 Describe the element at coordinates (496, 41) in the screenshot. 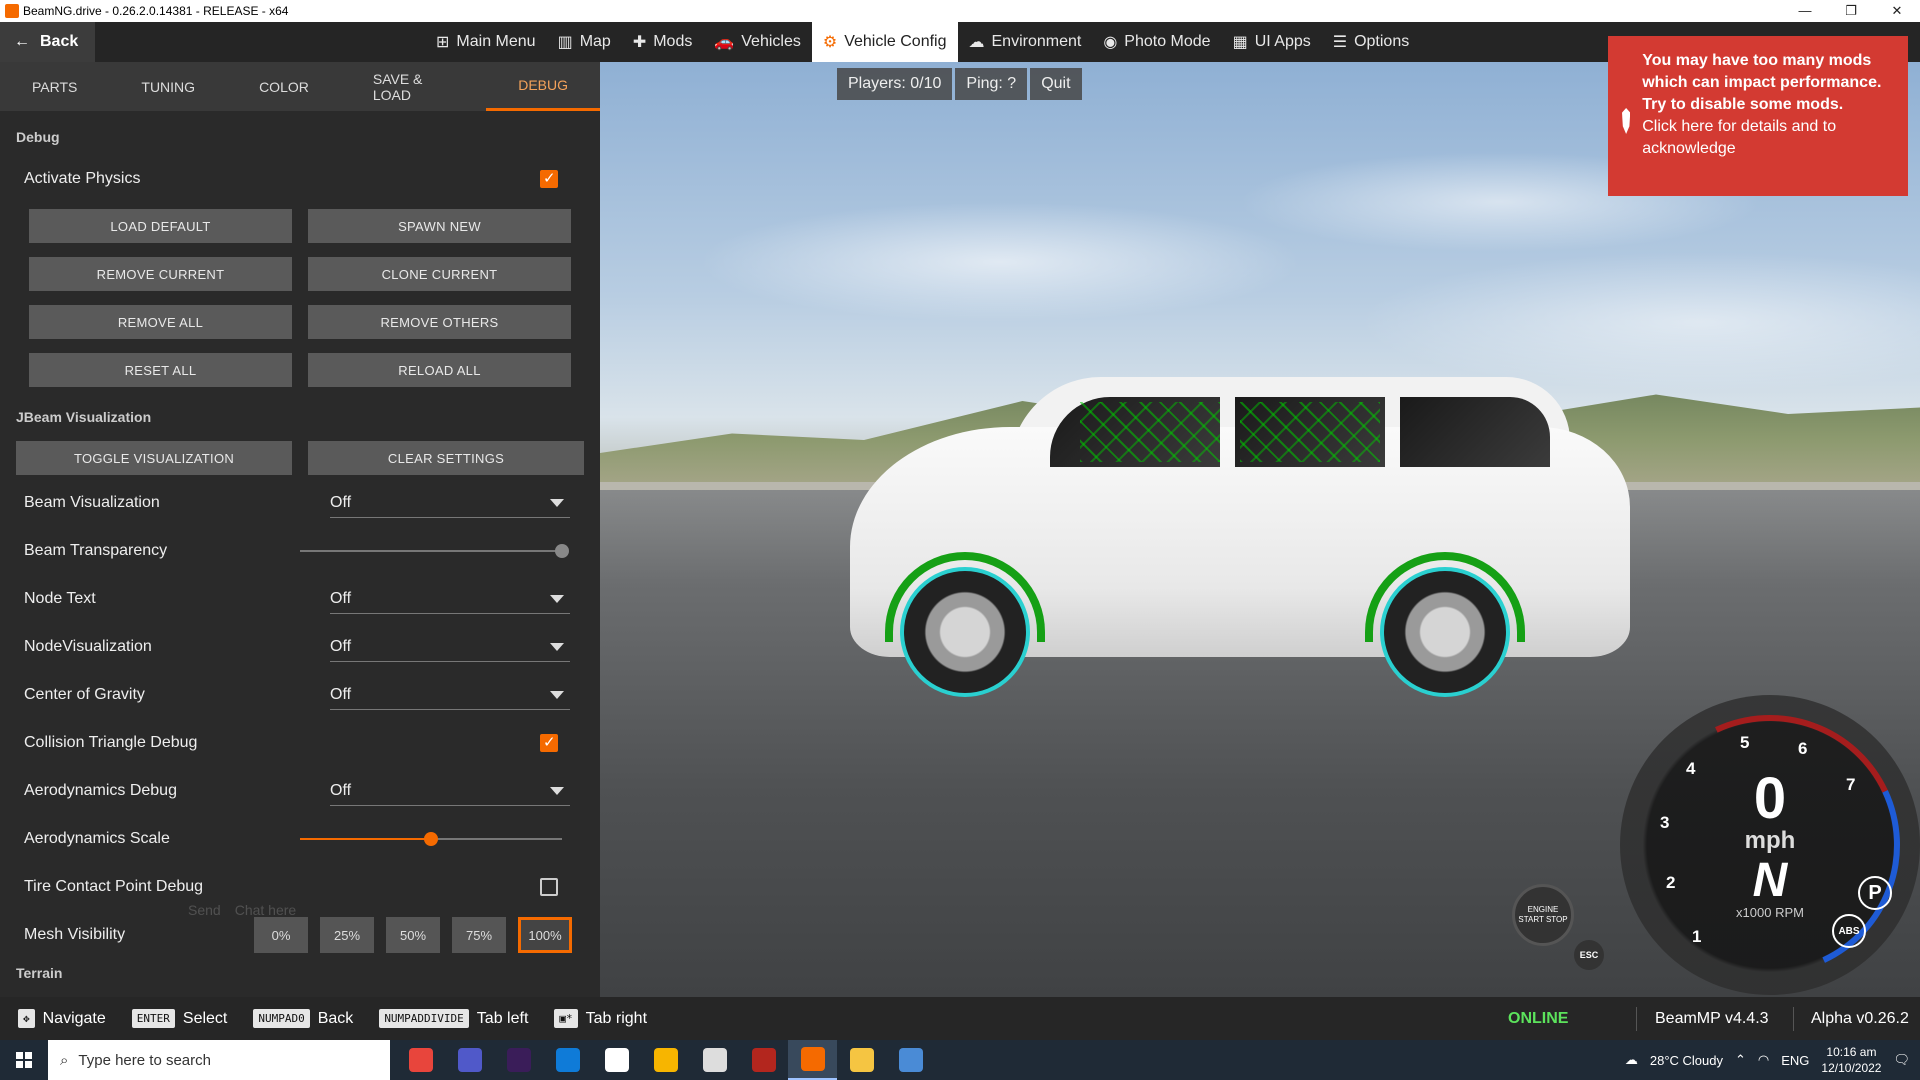

I see `nav-label: Main Menu` at that location.